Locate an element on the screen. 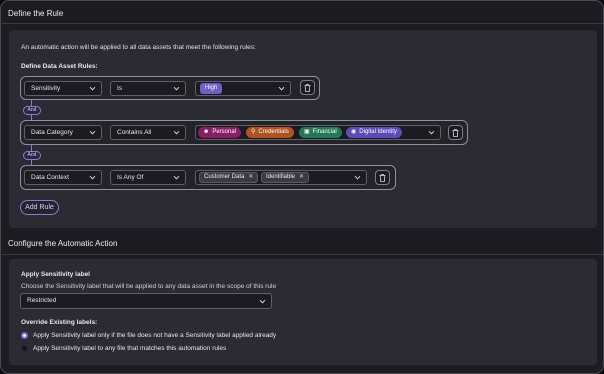 The height and width of the screenshot is (374, 604). tag-digital-identity: ◉ Digital Identity is located at coordinates (374, 132).